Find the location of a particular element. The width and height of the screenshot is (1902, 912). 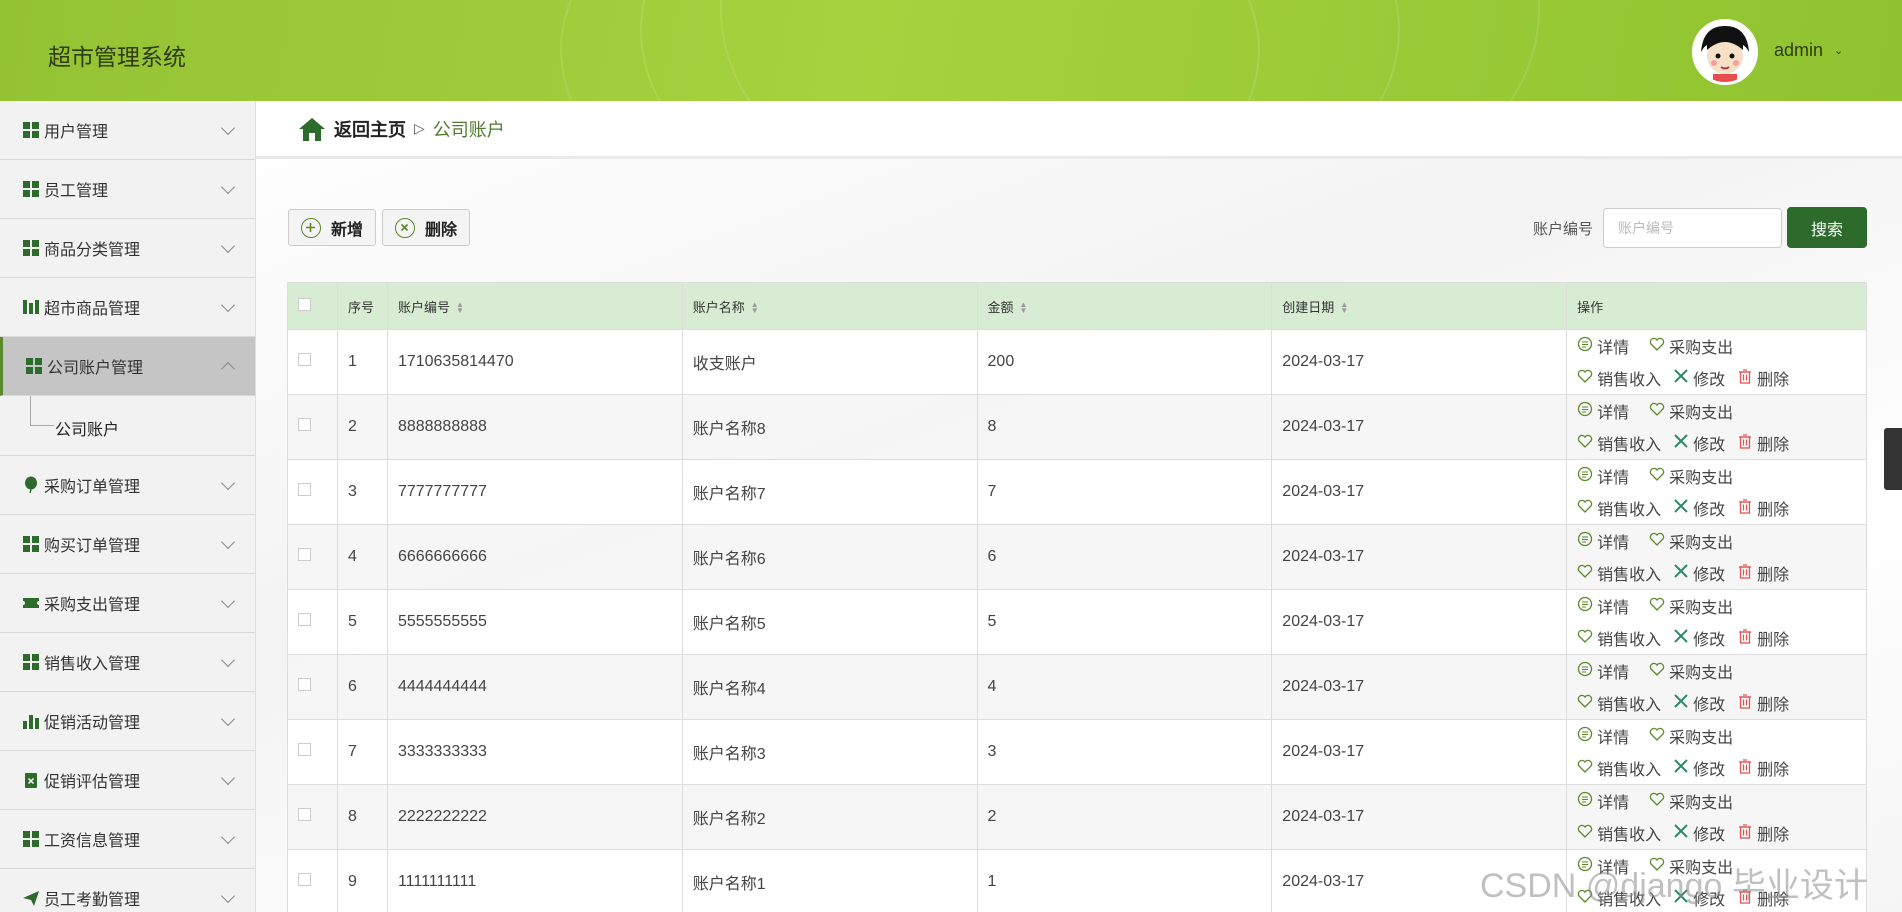

sidebar-item-3: 超市商品管理 is located at coordinates (127, 307).